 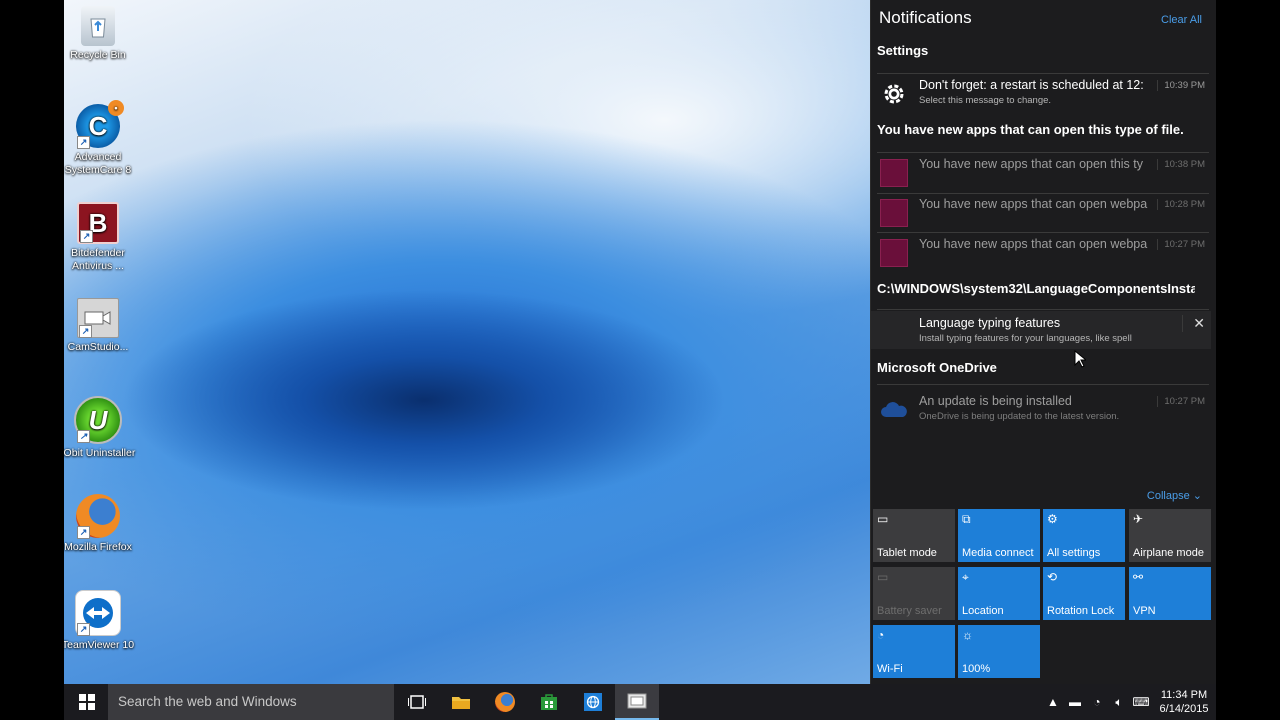 I want to click on tile-all-settings: ⚙ All settings, so click(x=1084, y=535).